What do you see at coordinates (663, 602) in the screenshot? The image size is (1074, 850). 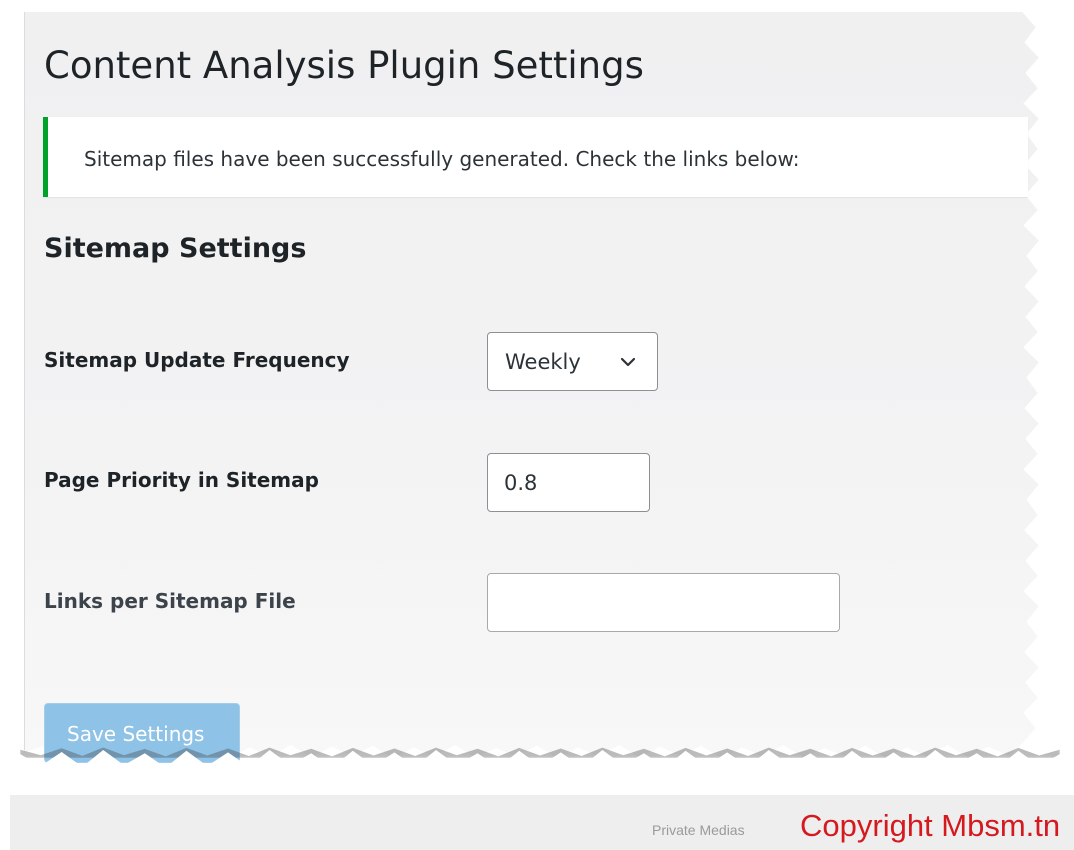 I see `links-input` at bounding box center [663, 602].